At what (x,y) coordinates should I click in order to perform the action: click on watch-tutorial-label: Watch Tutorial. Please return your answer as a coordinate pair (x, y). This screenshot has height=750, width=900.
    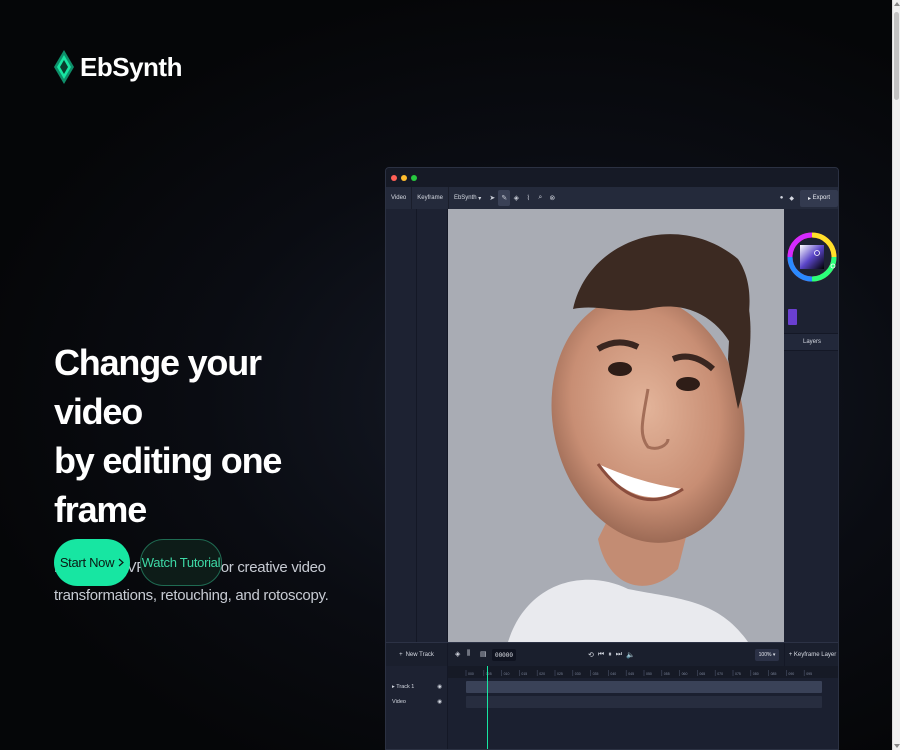
    Looking at the image, I should click on (181, 562).